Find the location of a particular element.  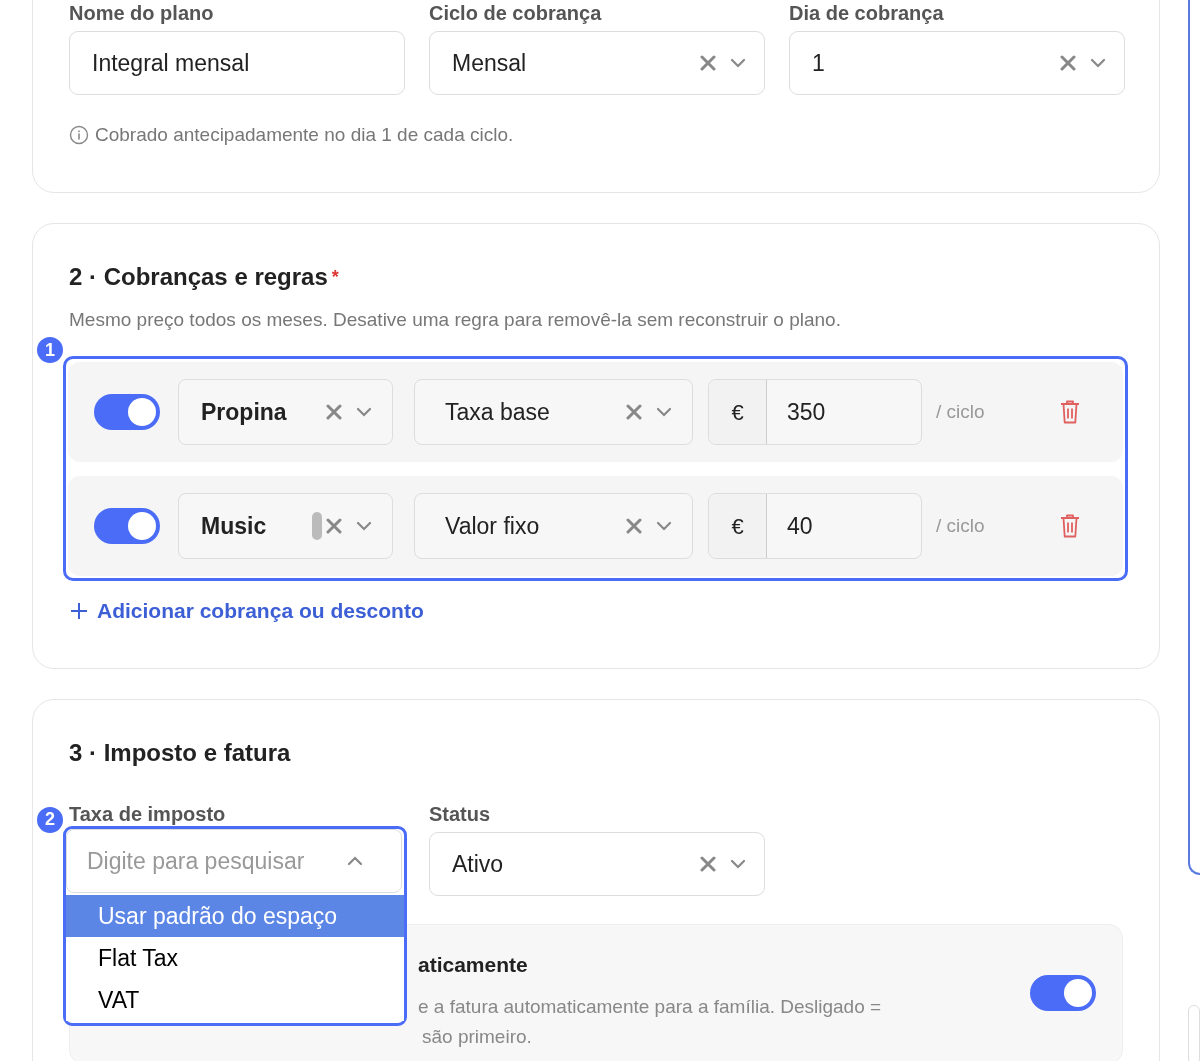

plus-icon is located at coordinates (79, 610).